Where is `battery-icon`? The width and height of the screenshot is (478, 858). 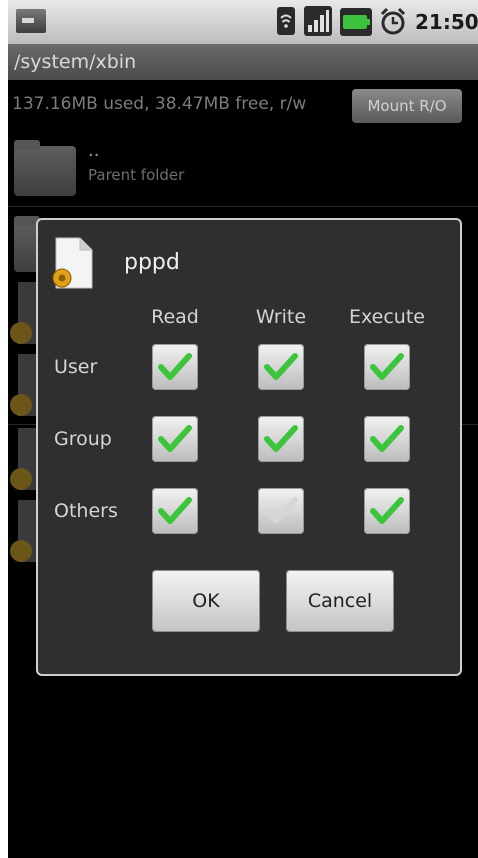
battery-icon is located at coordinates (356, 22).